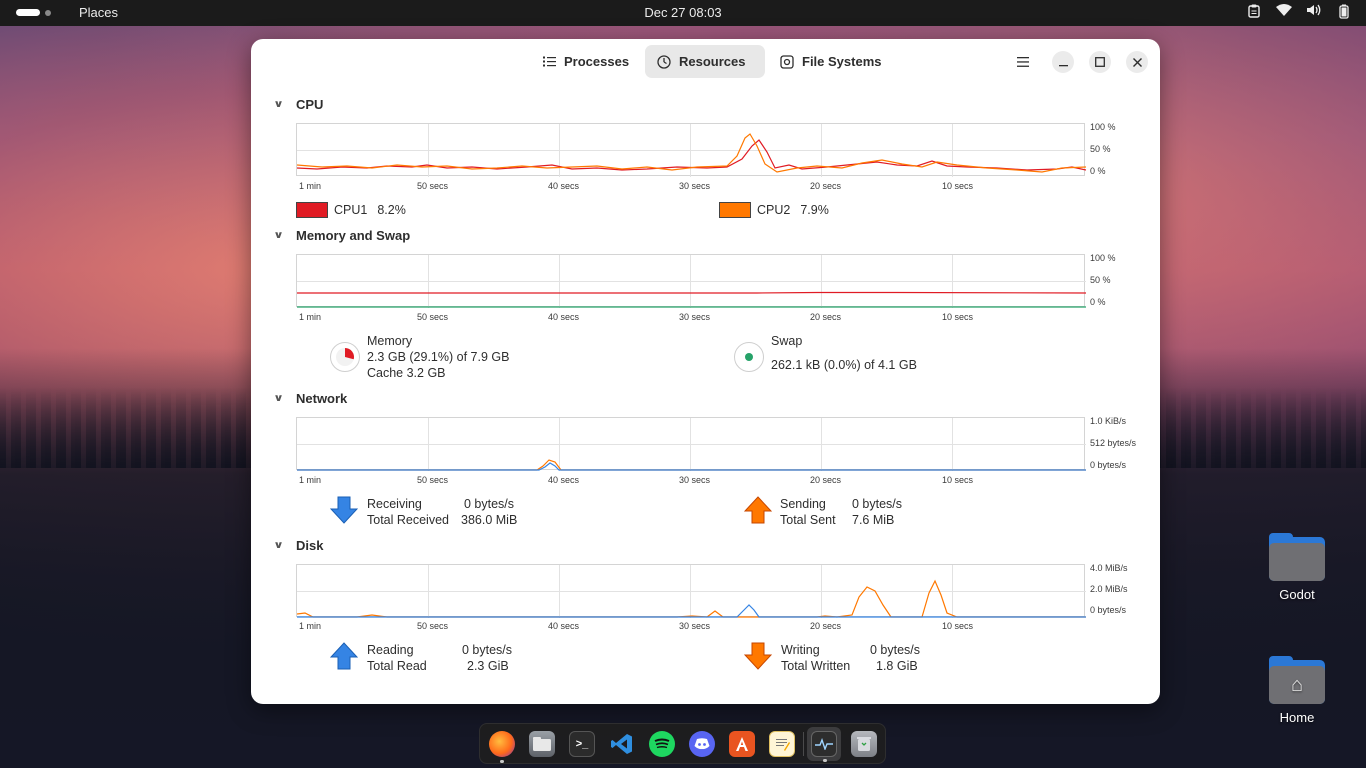 The image size is (1366, 768). What do you see at coordinates (816, 666) in the screenshot?
I see `total-written-label: Total Written` at bounding box center [816, 666].